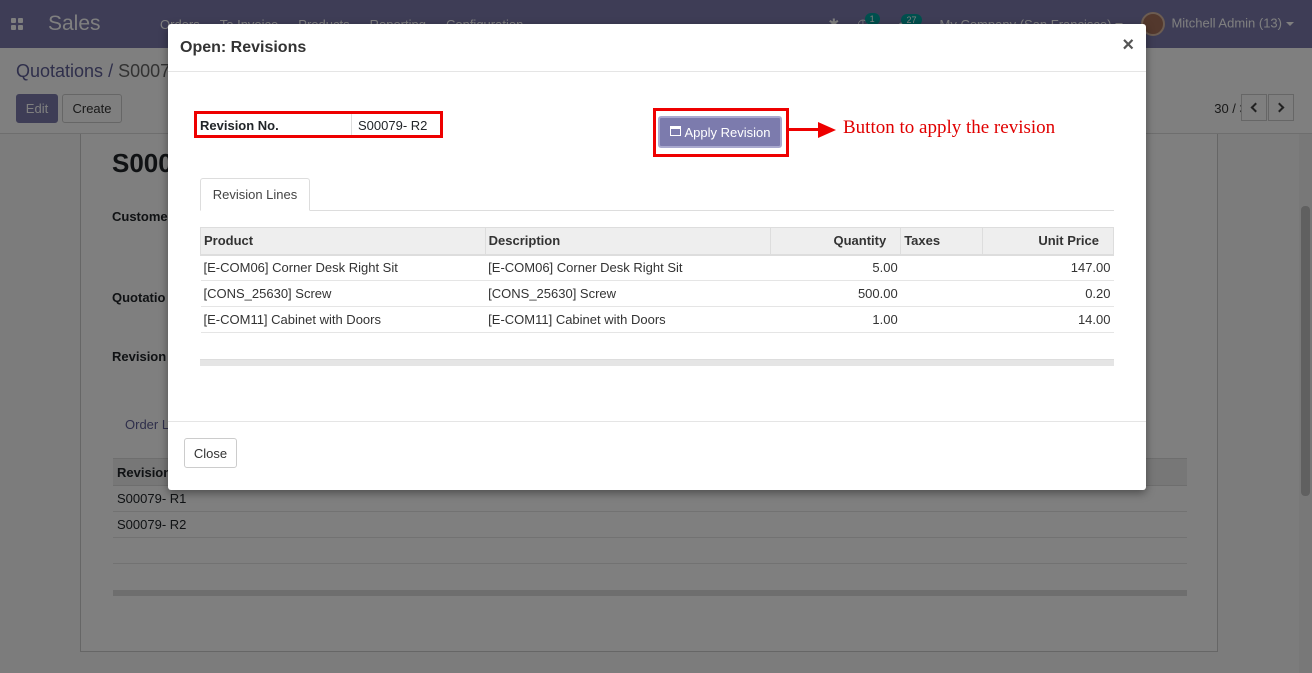 This screenshot has width=1312, height=673. I want to click on cell-product: [E-COM06] Corner Desk Right Sit, so click(343, 267).